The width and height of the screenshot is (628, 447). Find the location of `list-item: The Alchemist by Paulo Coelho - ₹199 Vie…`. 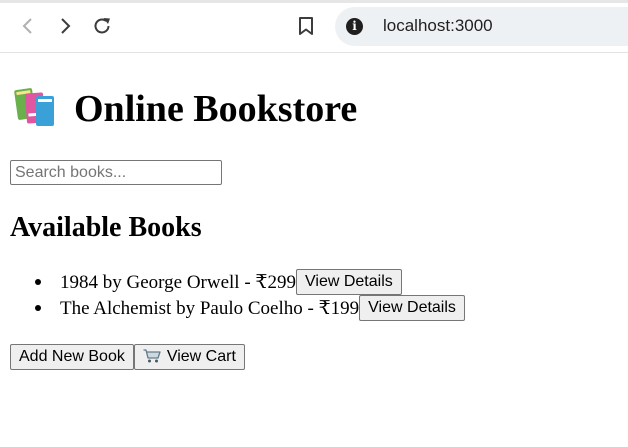

list-item: The Alchemist by Paulo Coelho - ₹199 Vie… is located at coordinates (232, 308).